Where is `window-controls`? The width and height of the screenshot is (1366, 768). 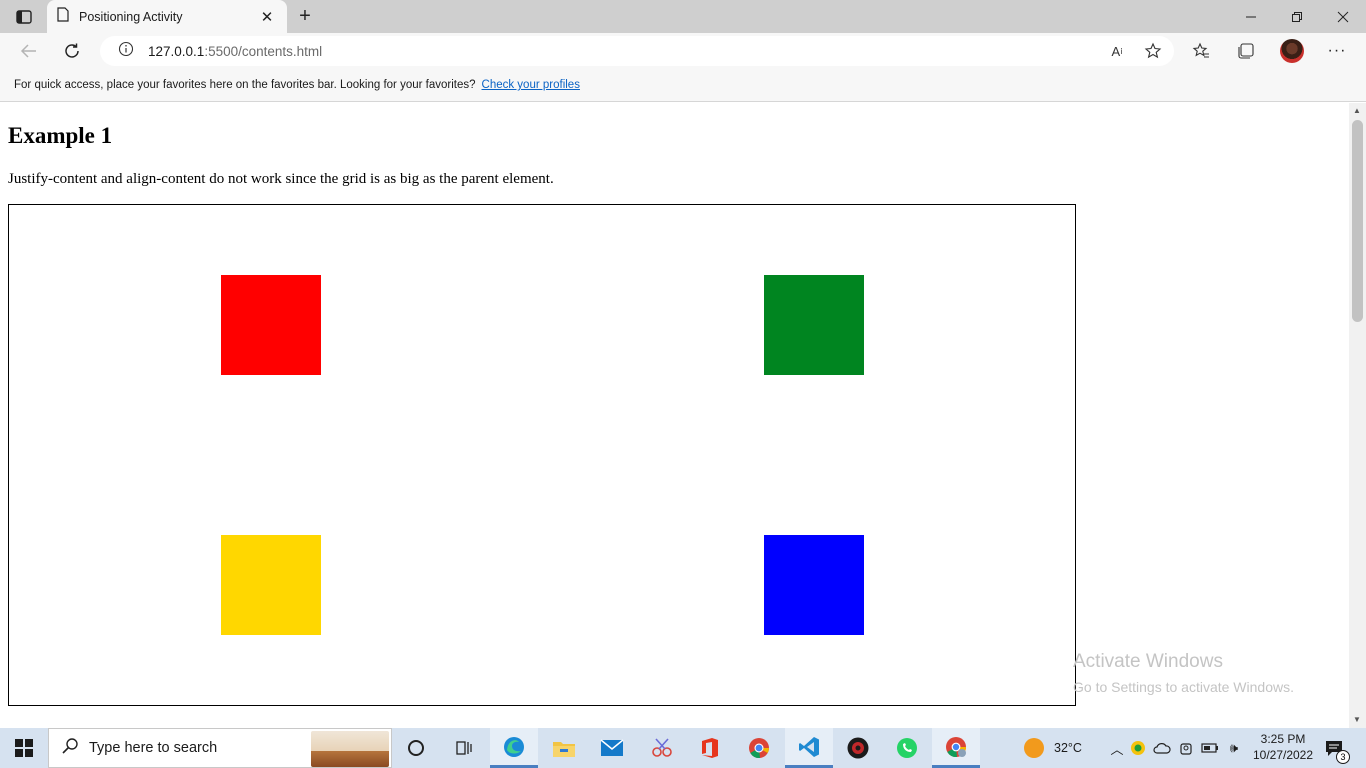 window-controls is located at coordinates (1297, 16).